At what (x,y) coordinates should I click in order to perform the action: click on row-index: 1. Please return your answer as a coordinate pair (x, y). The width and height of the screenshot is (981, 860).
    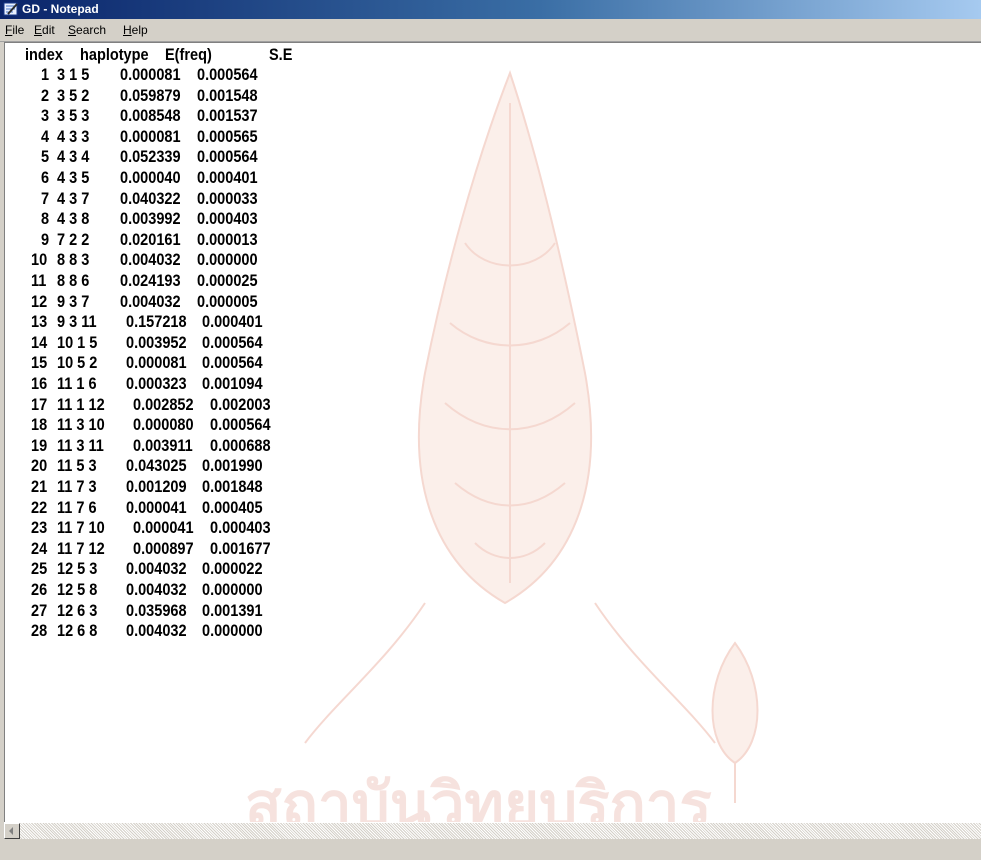
    Looking at the image, I should click on (45, 75).